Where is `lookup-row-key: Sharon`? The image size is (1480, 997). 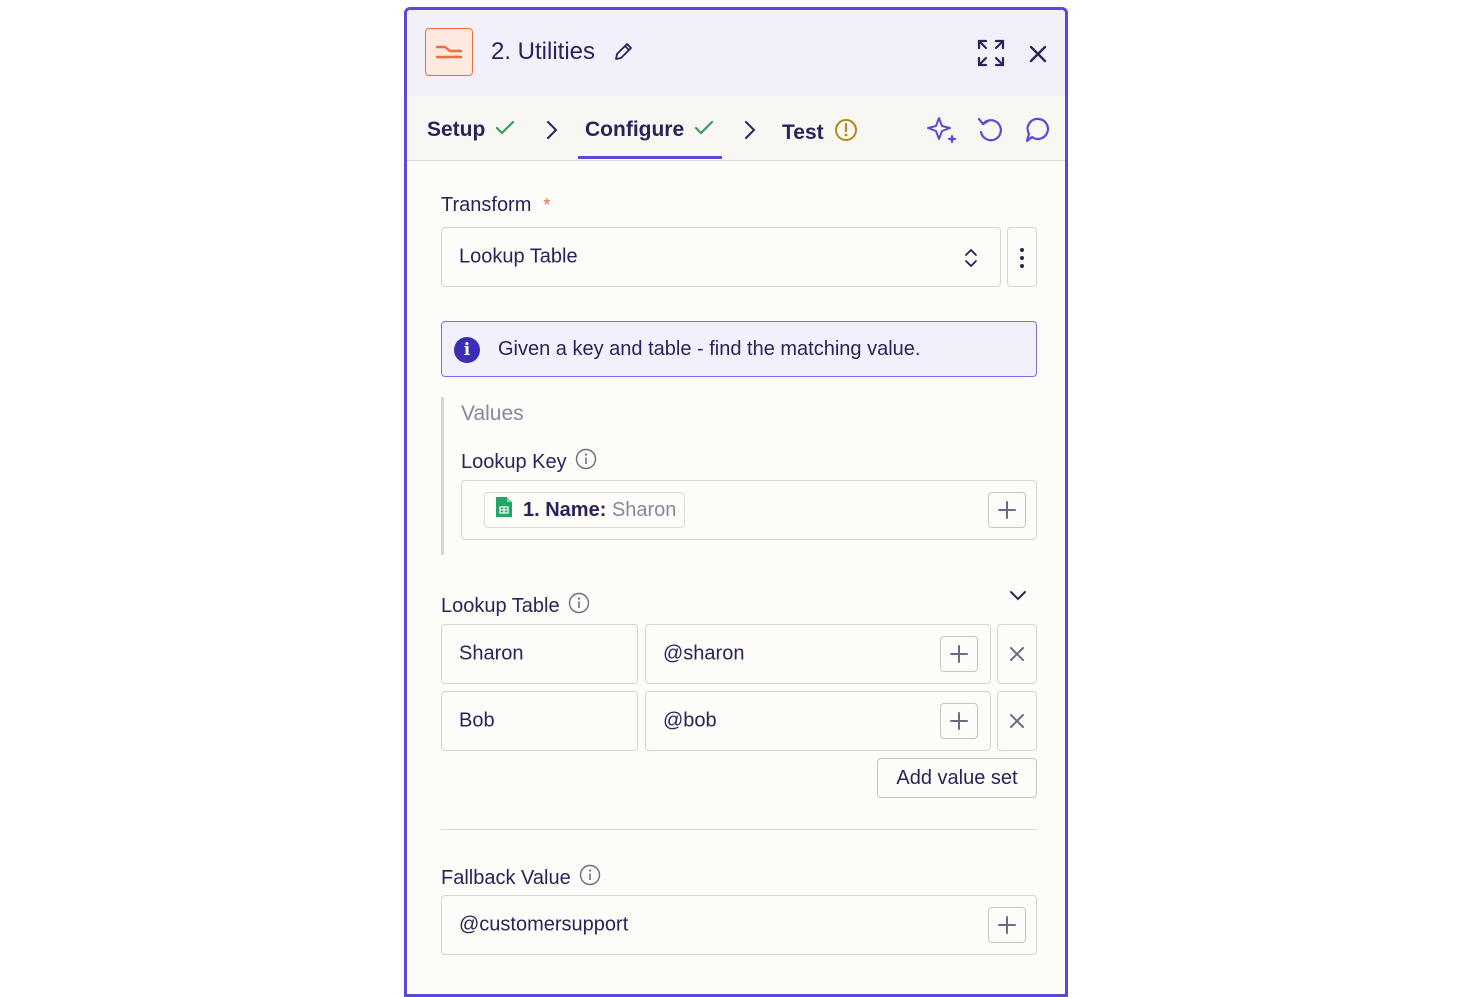
lookup-row-key: Sharon is located at coordinates (539, 654).